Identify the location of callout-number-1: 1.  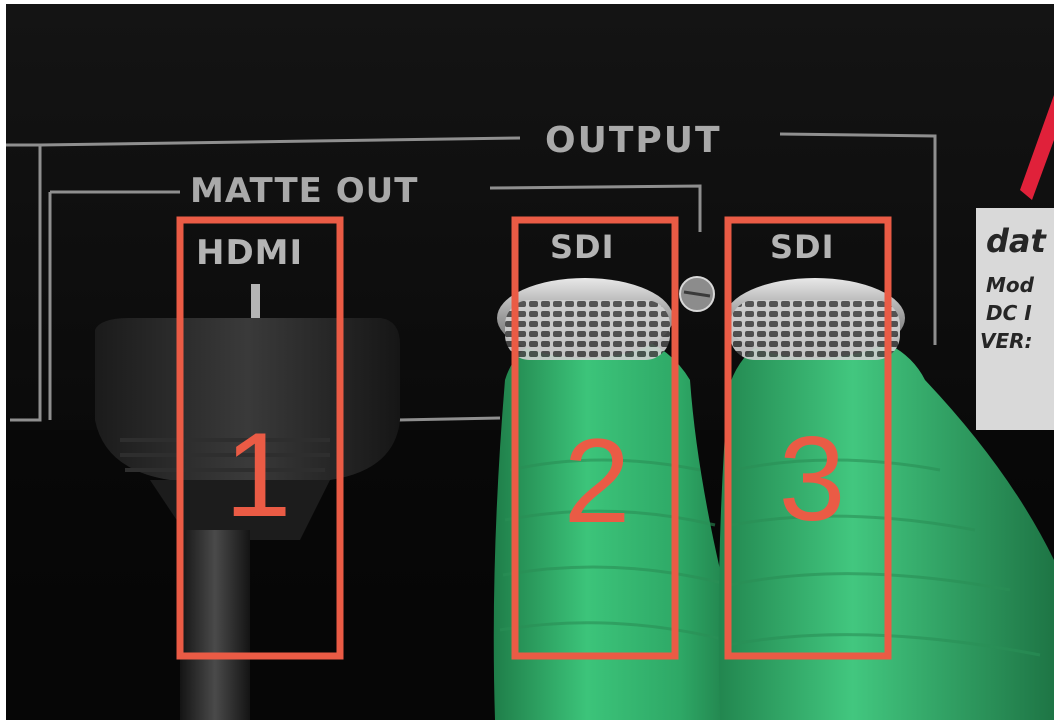
(258, 475).